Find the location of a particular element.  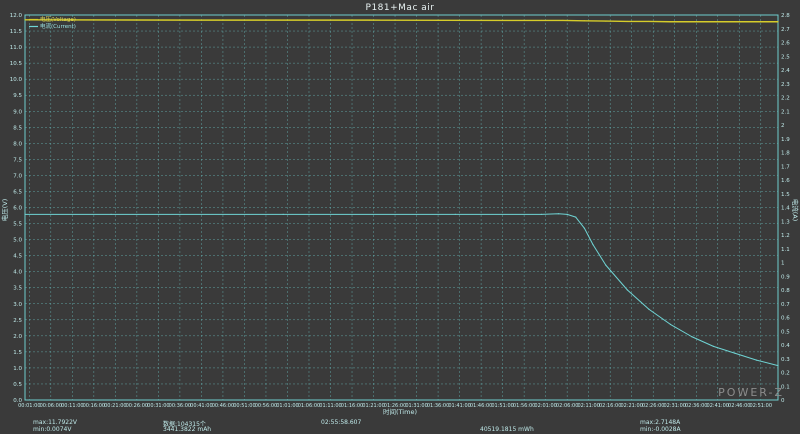

x-tick-label: 01:46:00 is located at coordinates (481, 406).